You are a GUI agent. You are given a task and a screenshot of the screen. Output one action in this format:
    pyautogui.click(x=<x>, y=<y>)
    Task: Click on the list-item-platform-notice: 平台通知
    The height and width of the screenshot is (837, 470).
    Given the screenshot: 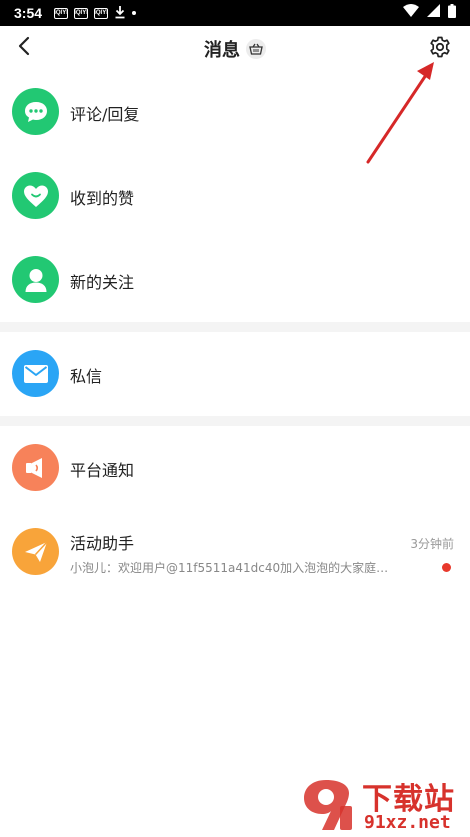 What is the action you would take?
    pyautogui.click(x=235, y=468)
    